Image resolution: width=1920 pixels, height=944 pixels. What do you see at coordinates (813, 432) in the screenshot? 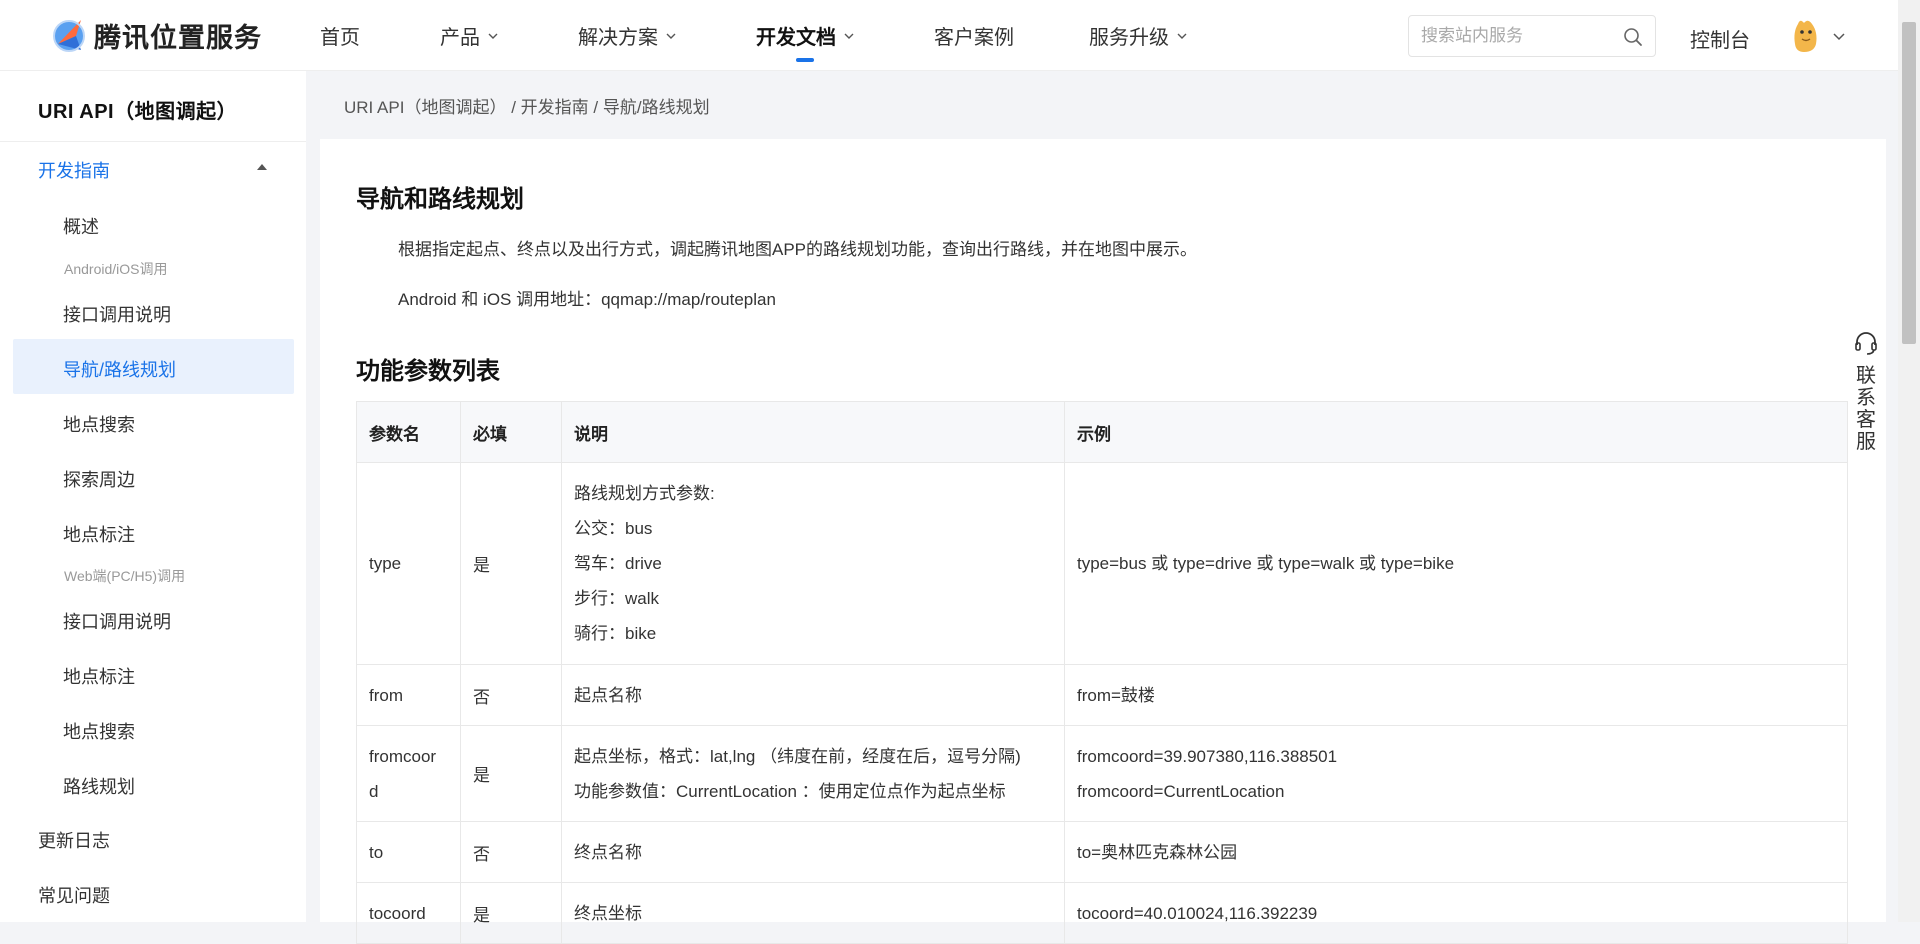
I see `table-header-cell: 说明` at bounding box center [813, 432].